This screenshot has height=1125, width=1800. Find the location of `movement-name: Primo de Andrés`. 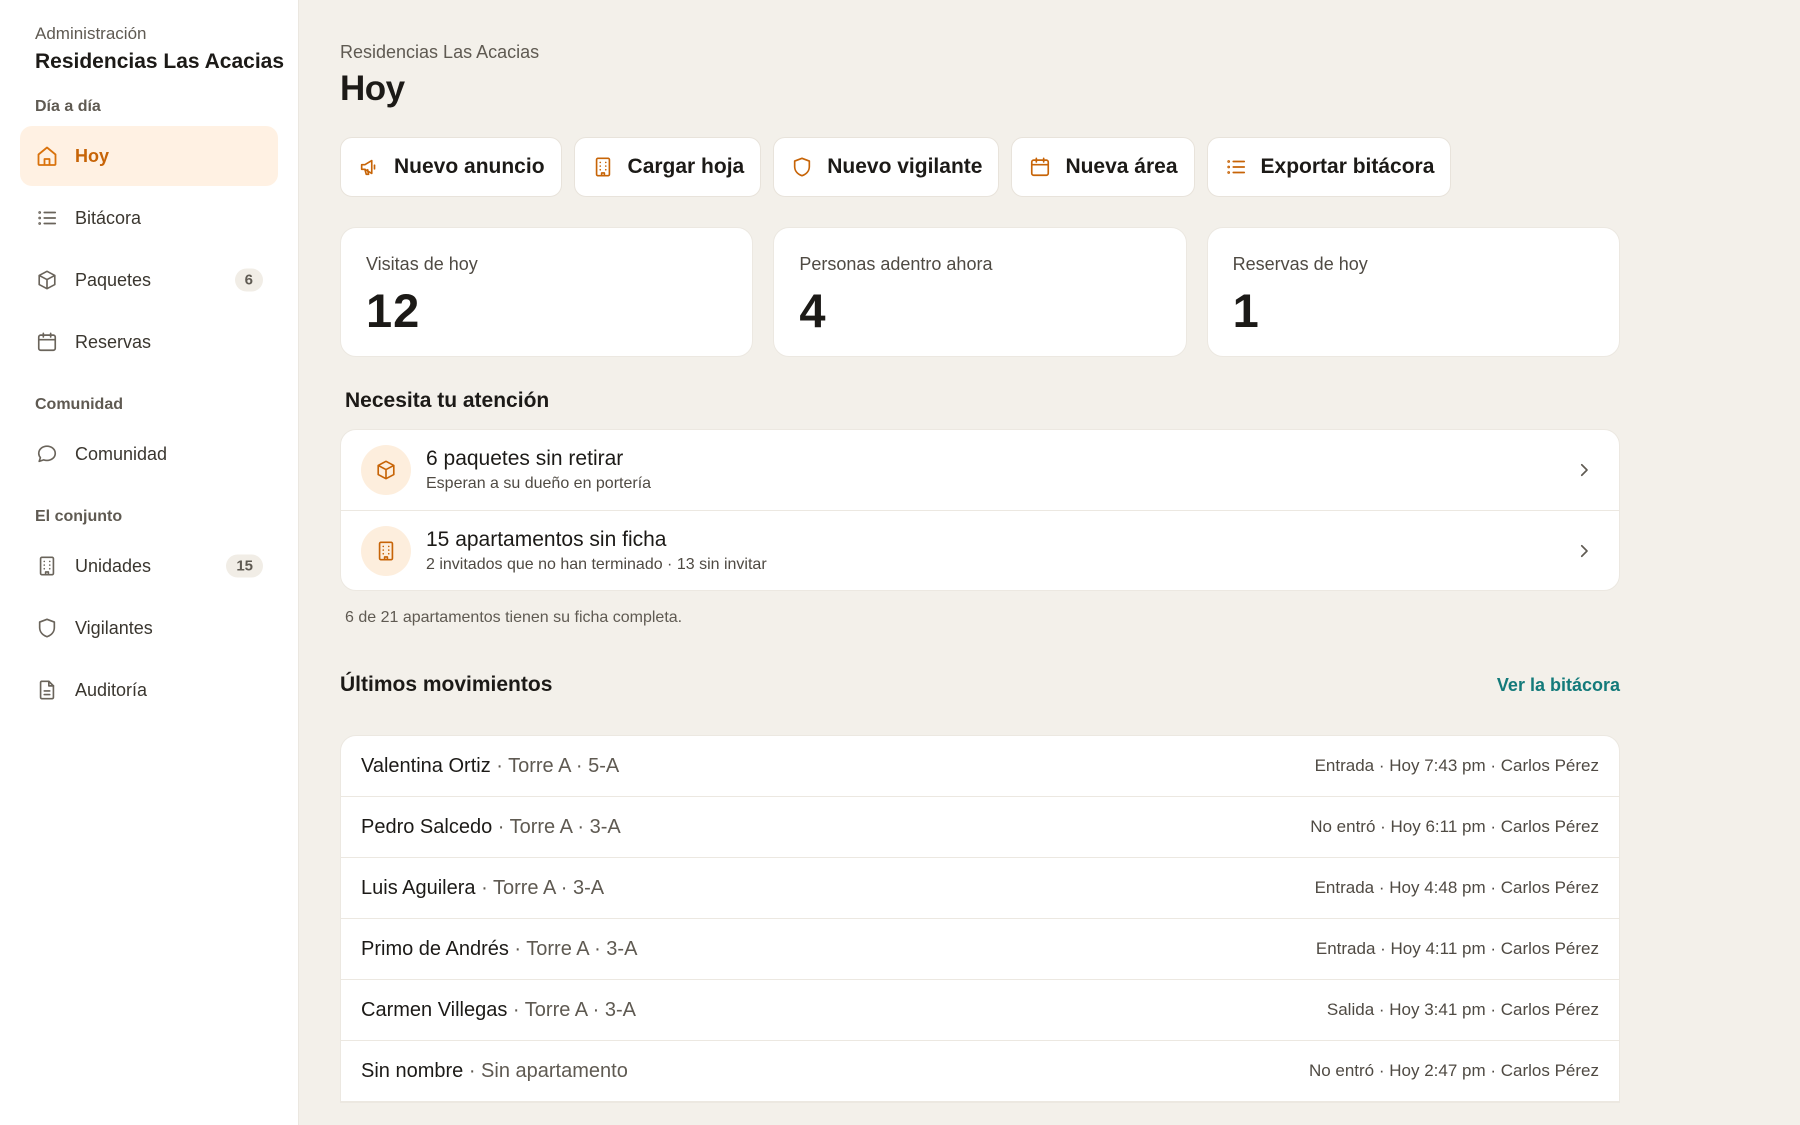

movement-name: Primo de Andrés is located at coordinates (435, 948).